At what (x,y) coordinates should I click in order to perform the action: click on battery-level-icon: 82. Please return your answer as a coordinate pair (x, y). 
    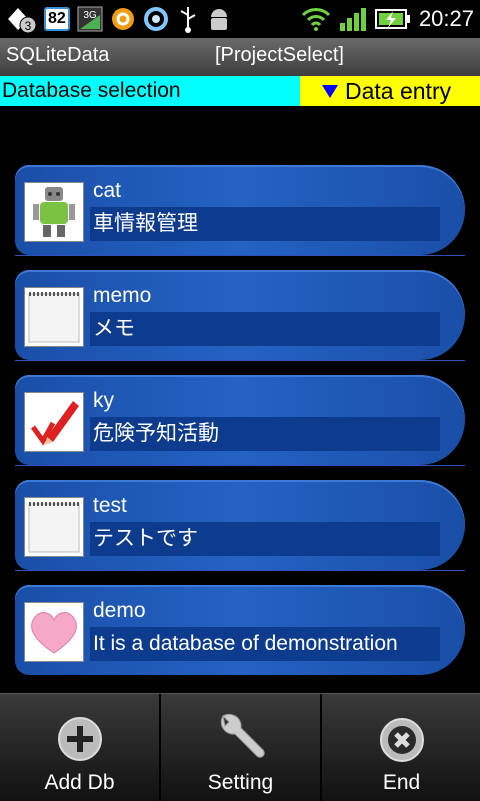
    Looking at the image, I should click on (57, 19).